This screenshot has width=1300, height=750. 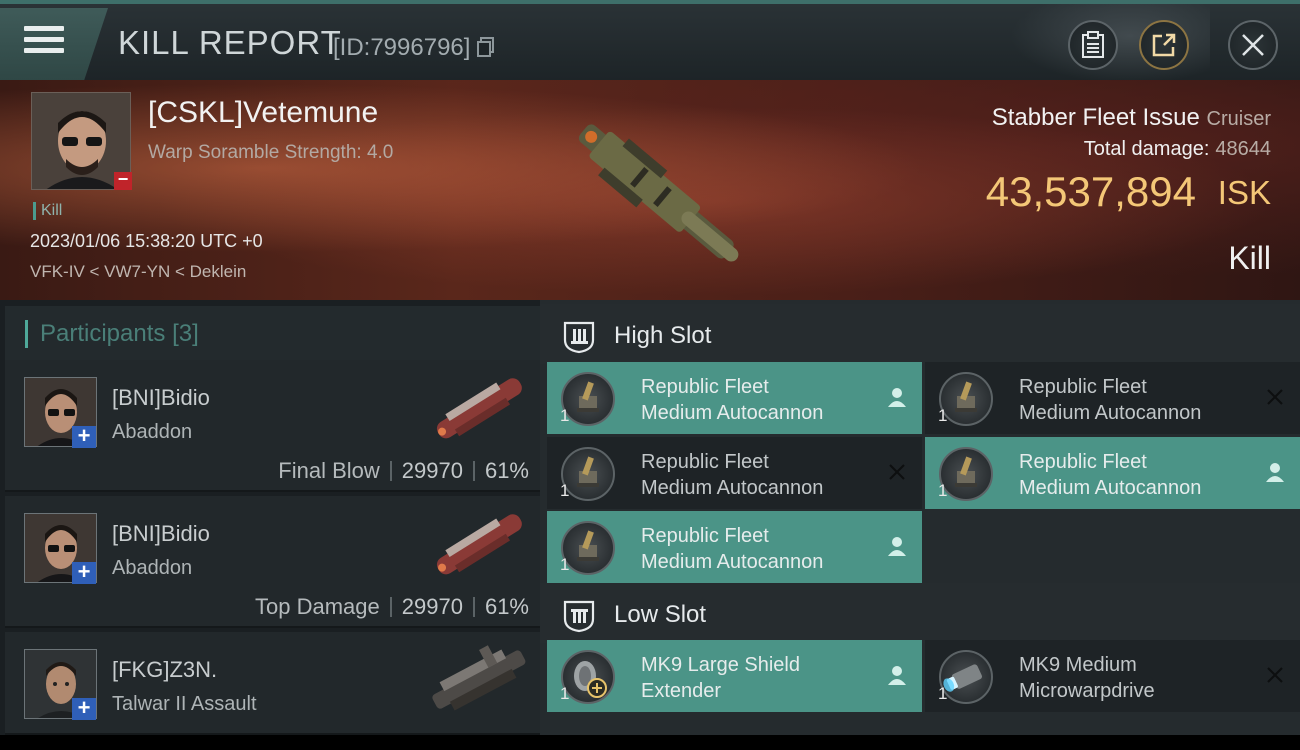 I want to click on share-button, so click(x=1164, y=45).